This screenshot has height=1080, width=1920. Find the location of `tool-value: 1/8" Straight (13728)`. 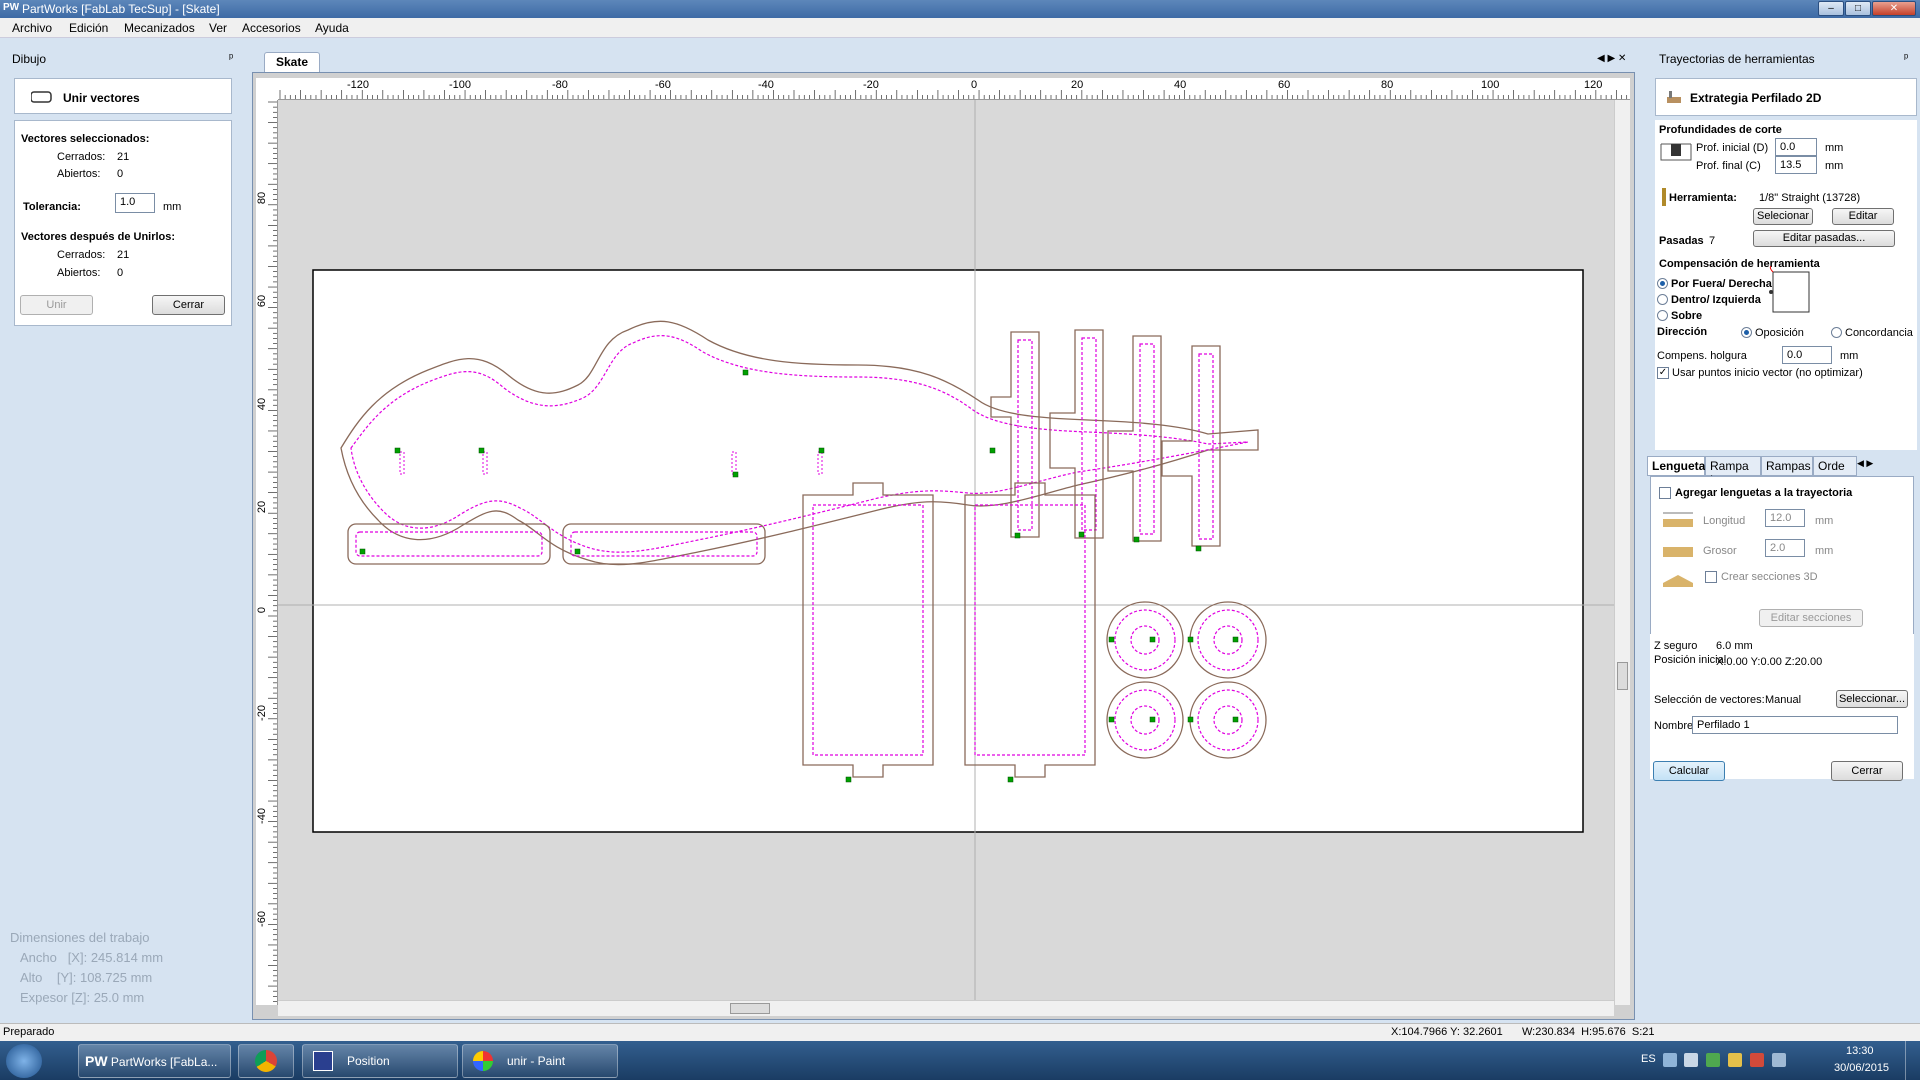

tool-value: 1/8" Straight (13728) is located at coordinates (1810, 198).